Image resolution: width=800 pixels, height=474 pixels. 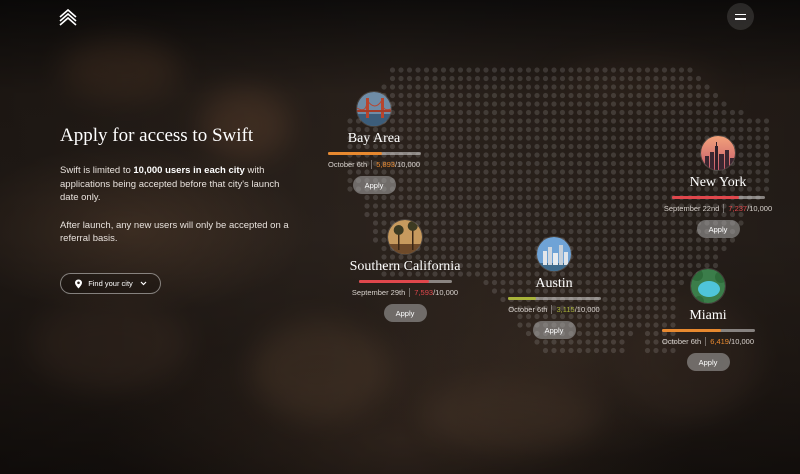 I want to click on city-meta: October 6th 6,419/10,000, so click(x=708, y=341).